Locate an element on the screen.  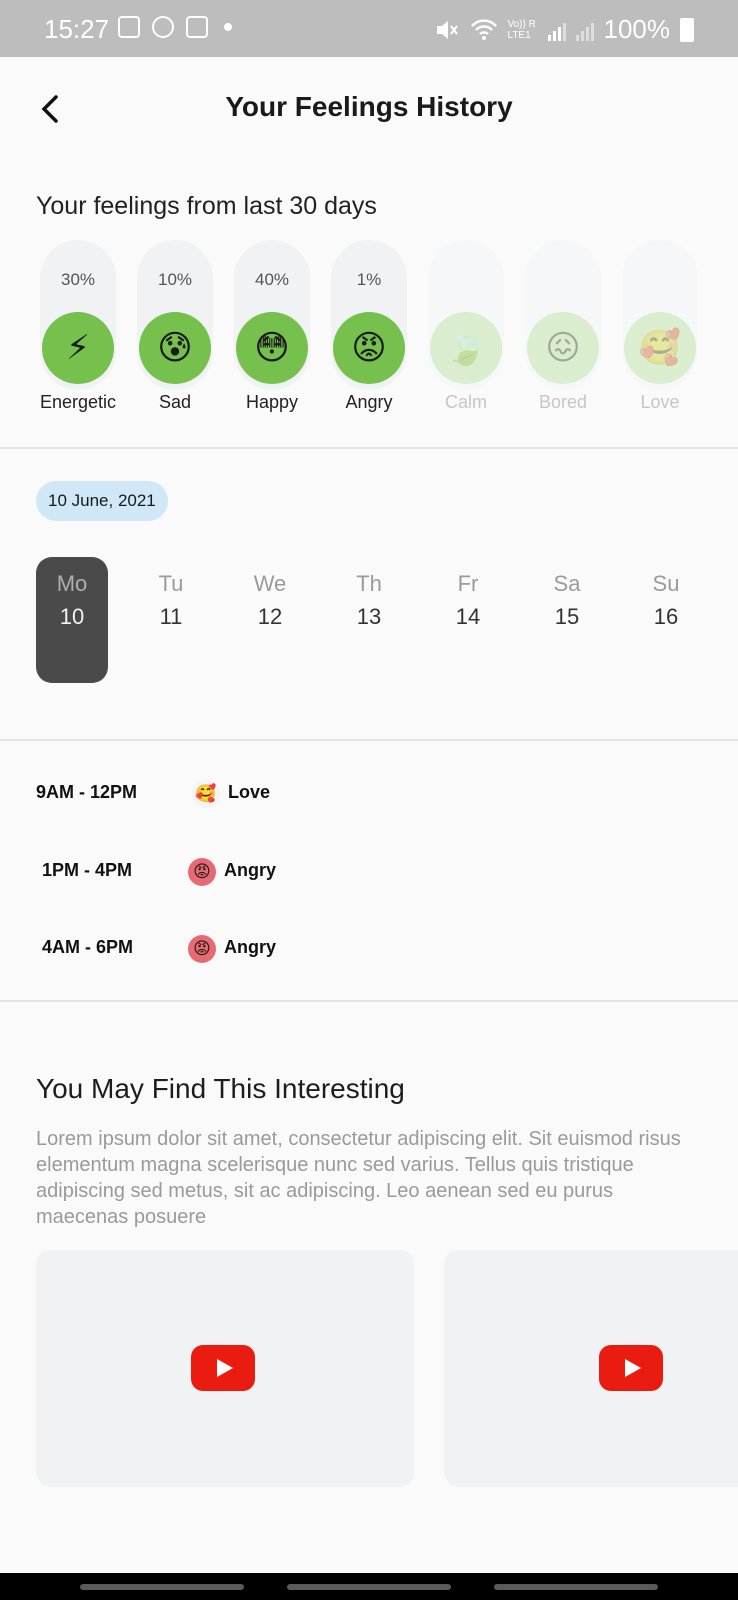
network-label: Vo)) R LTE1 is located at coordinates (521, 29).